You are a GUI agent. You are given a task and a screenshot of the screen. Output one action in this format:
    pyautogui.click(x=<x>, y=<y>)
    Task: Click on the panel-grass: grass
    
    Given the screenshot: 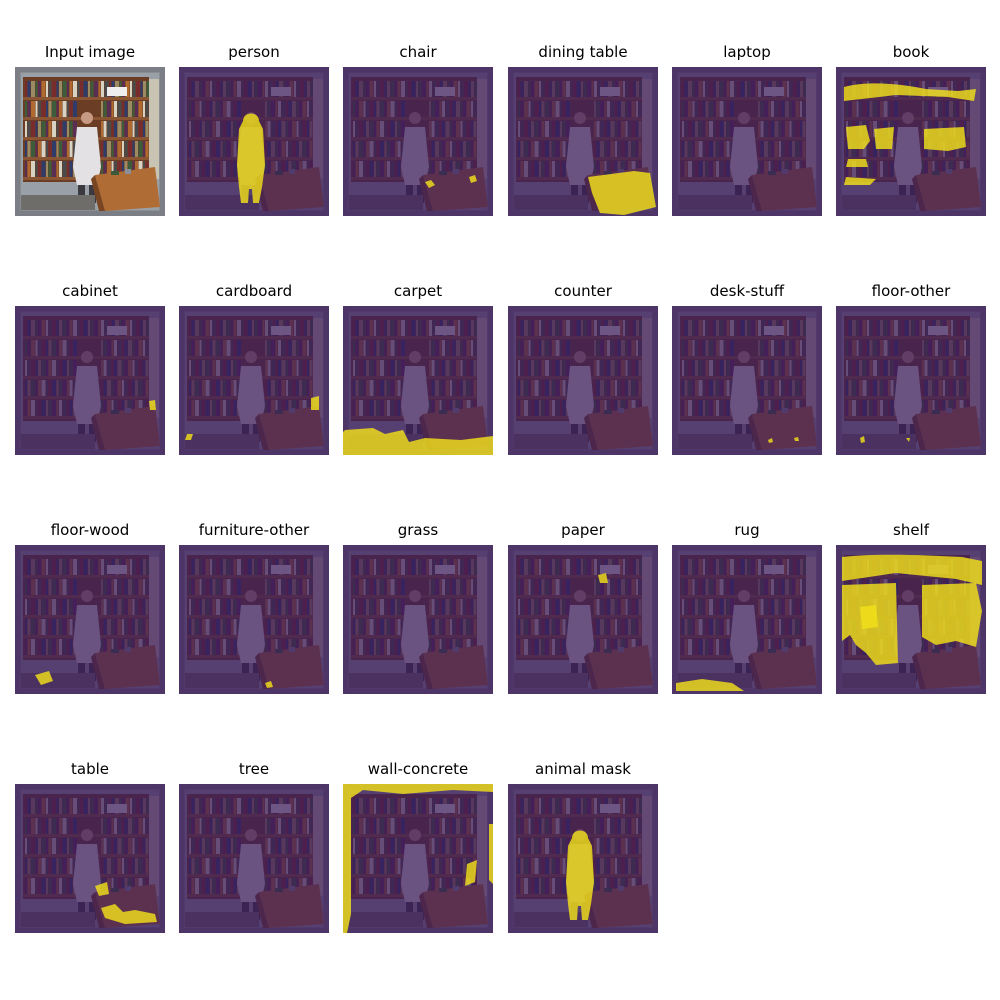 What is the action you would take?
    pyautogui.click(x=418, y=606)
    